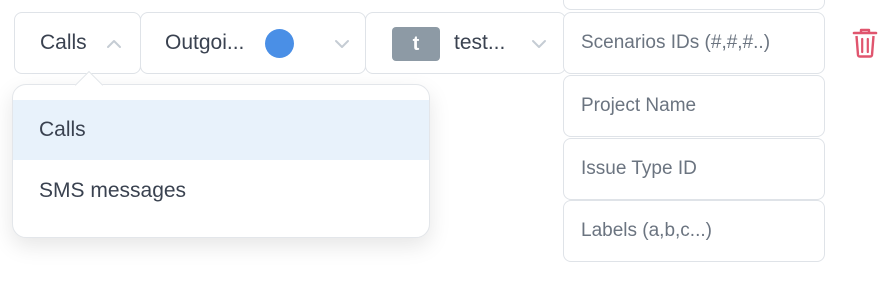 This screenshot has width=878, height=290. Describe the element at coordinates (694, 5) in the screenshot. I see `partial-field-top` at that location.